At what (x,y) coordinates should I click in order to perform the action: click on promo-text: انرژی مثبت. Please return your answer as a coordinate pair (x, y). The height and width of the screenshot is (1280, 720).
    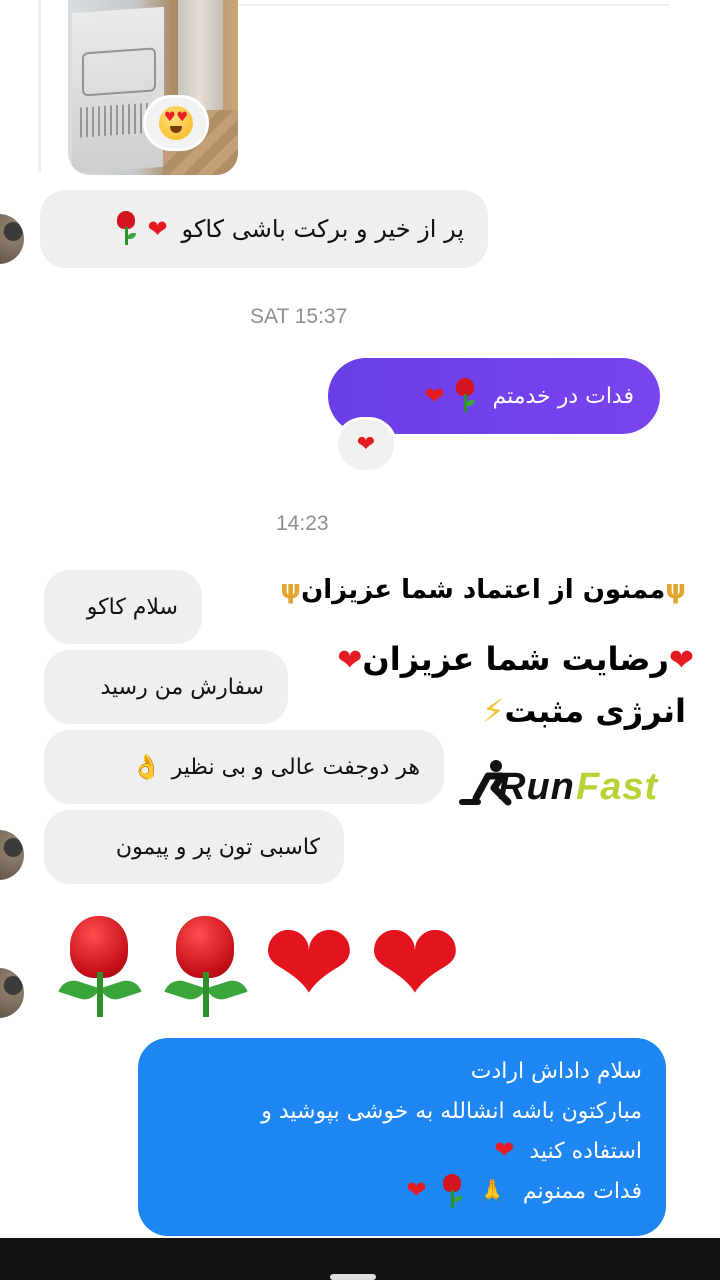
    Looking at the image, I should click on (595, 711).